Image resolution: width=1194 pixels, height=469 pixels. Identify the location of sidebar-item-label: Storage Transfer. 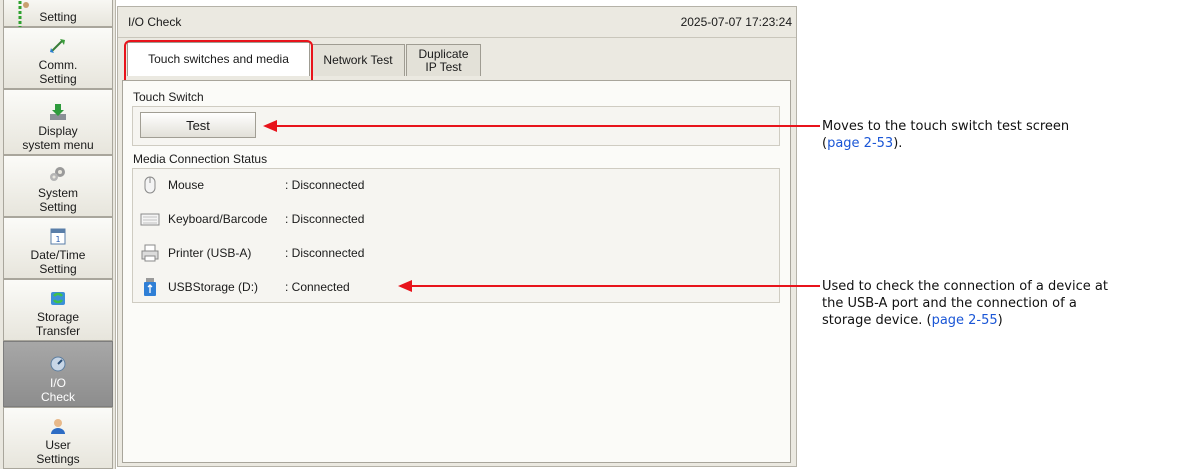
(58, 324).